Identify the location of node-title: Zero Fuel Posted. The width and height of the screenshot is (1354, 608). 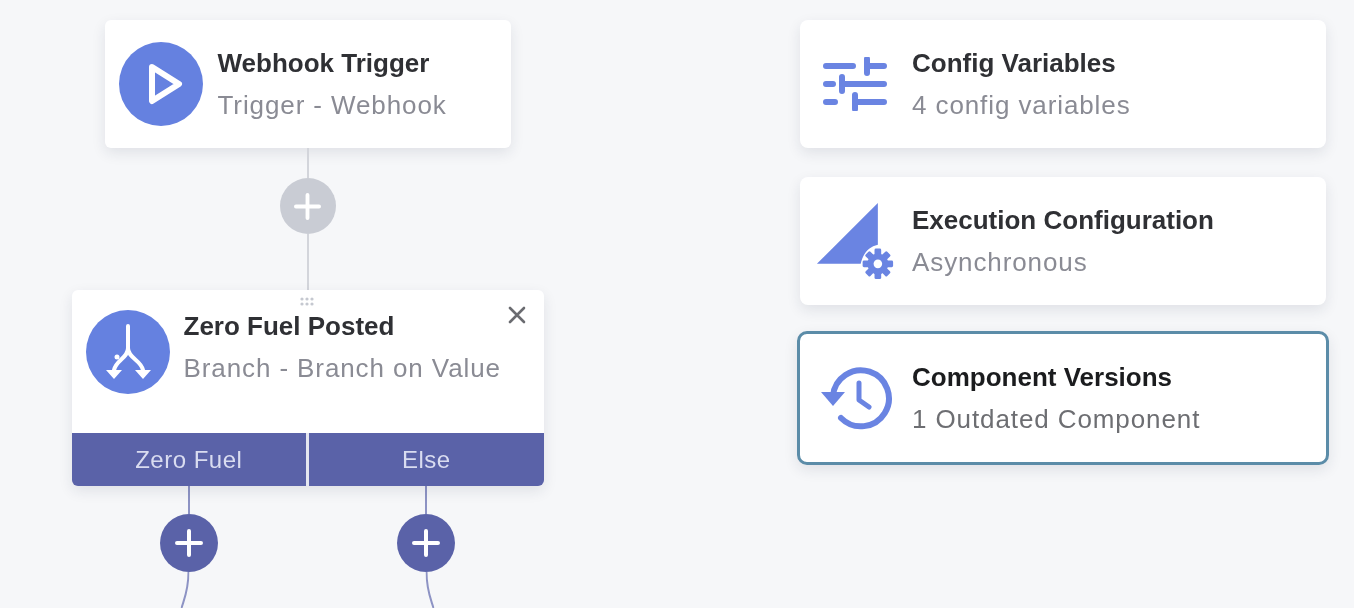
(289, 326).